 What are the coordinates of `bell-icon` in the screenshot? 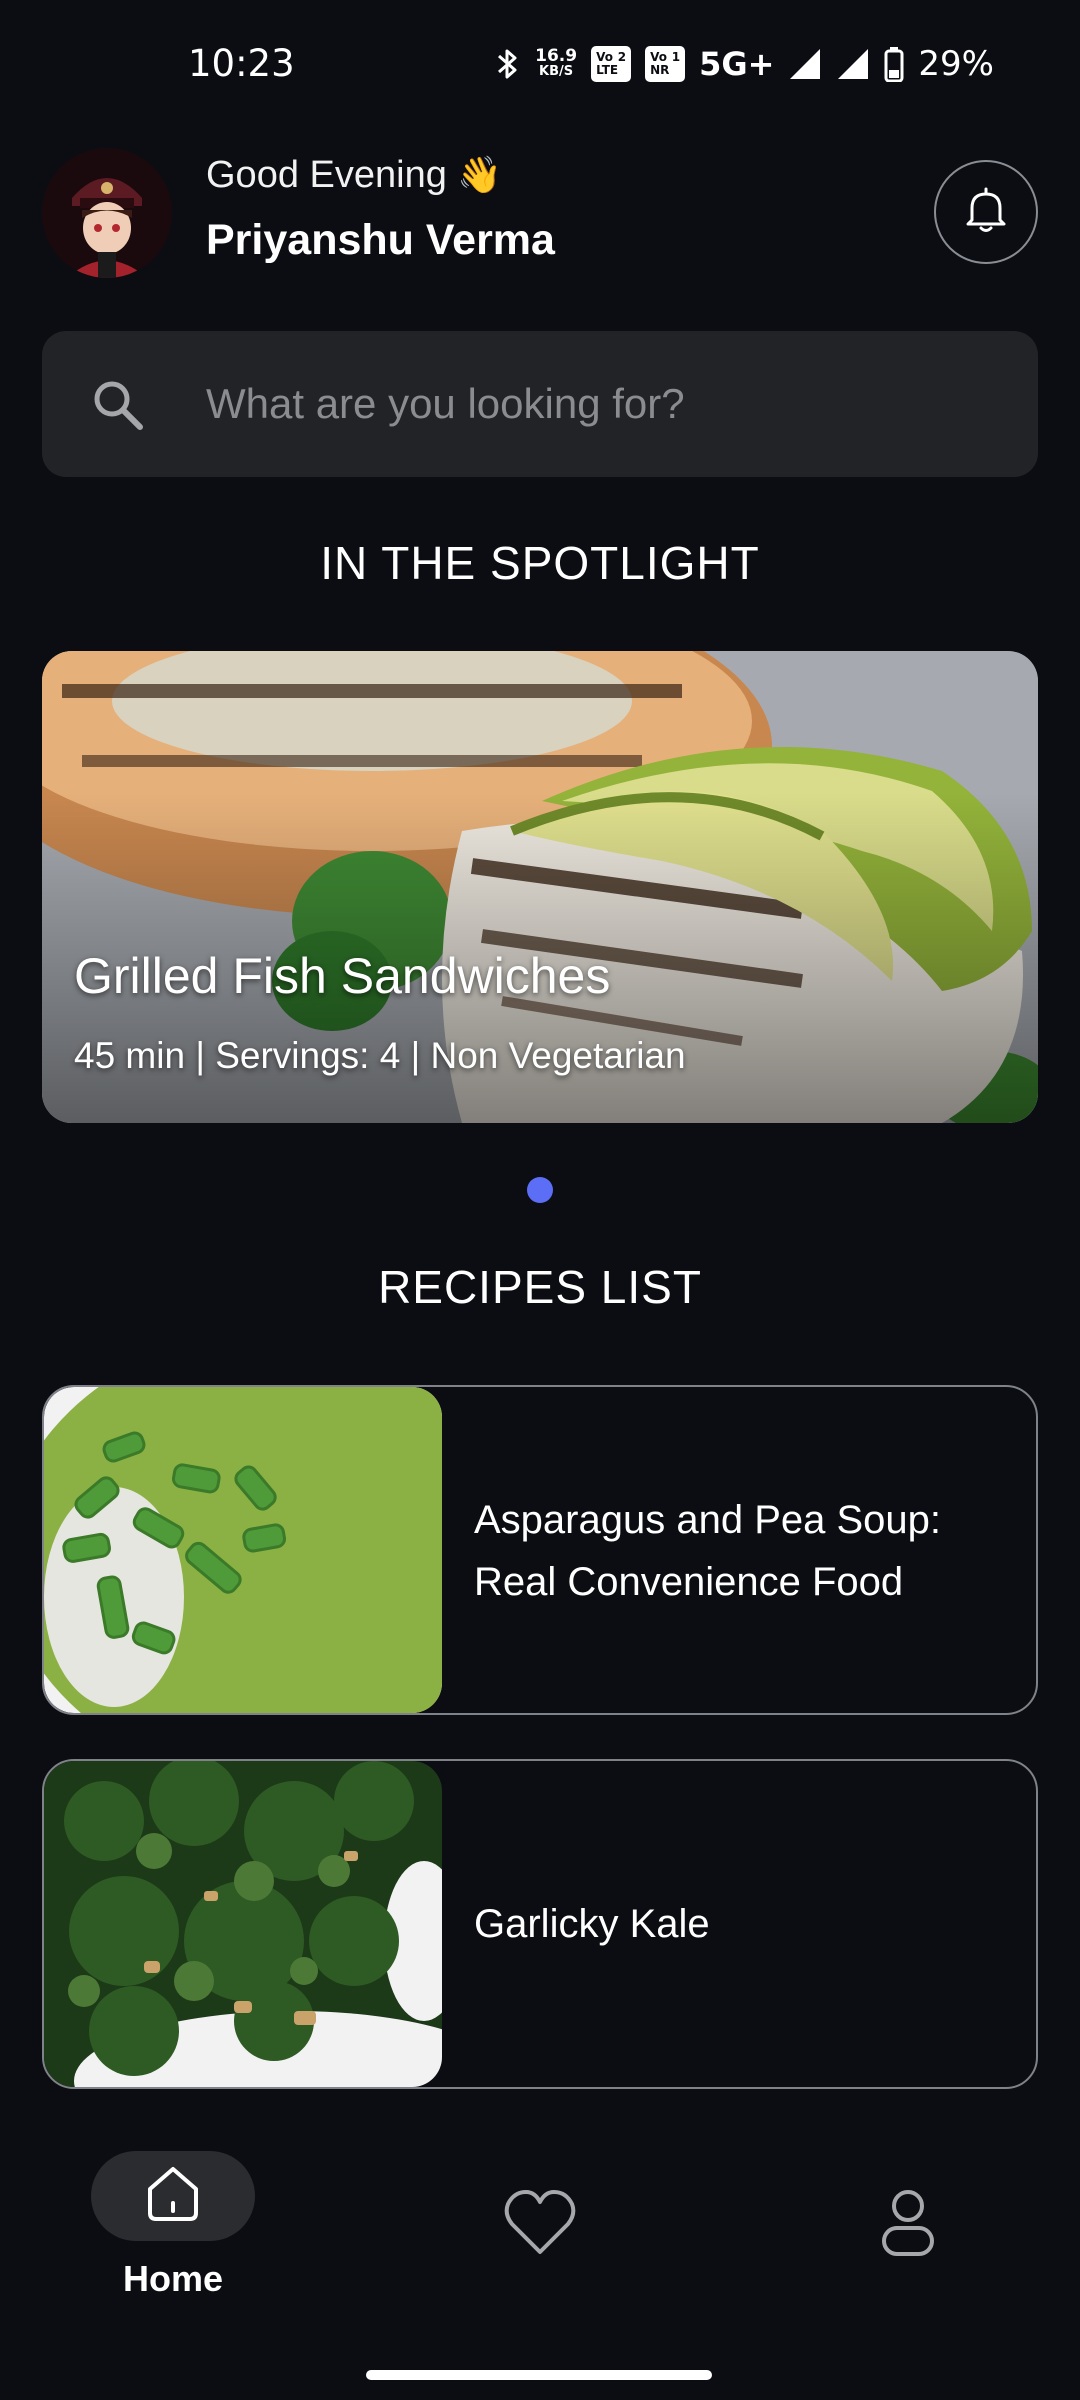 It's located at (986, 212).